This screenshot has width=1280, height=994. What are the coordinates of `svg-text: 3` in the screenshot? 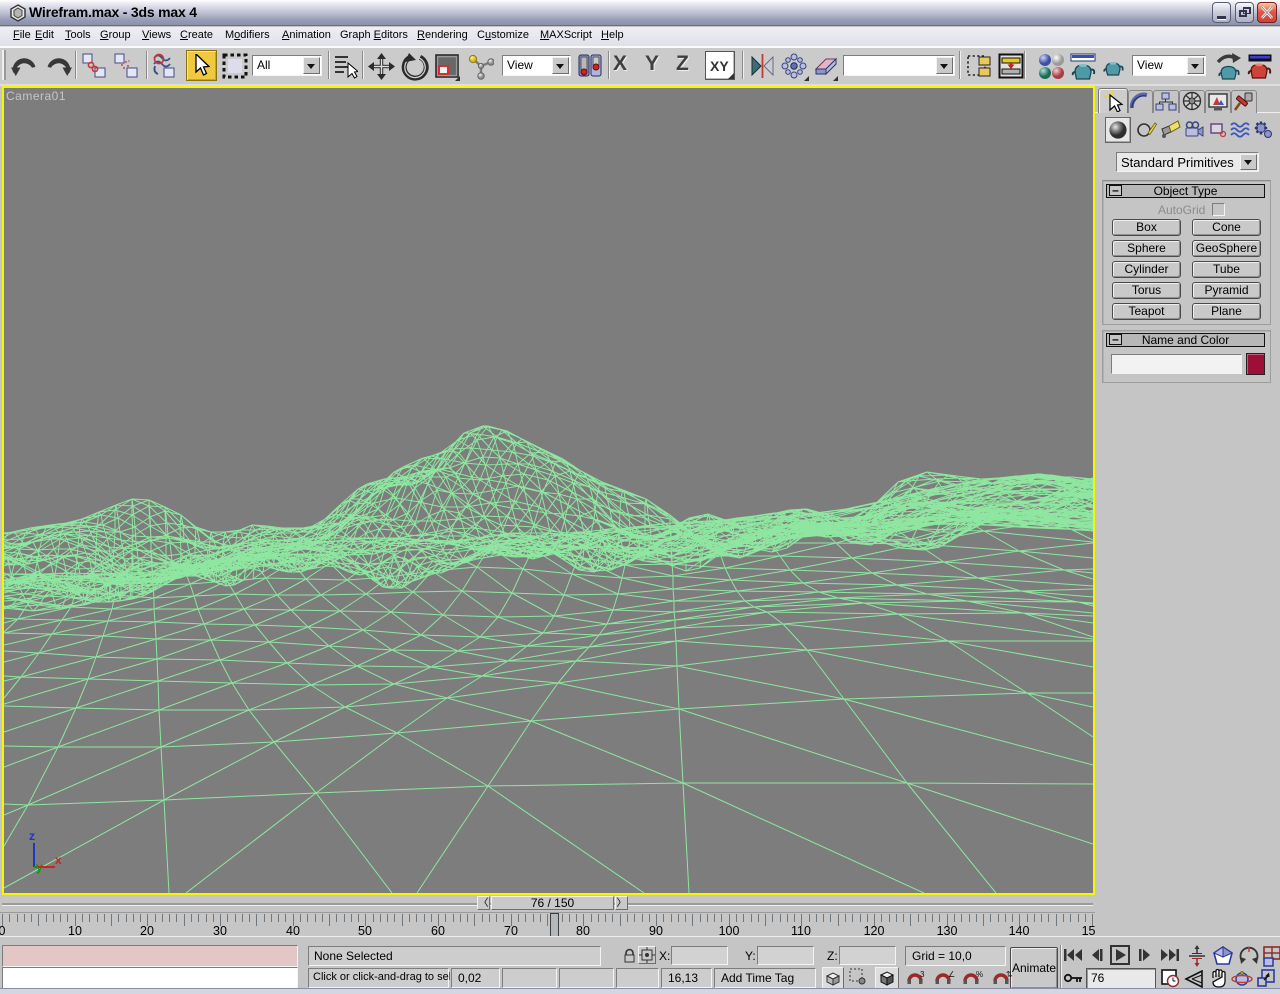 It's located at (922, 974).